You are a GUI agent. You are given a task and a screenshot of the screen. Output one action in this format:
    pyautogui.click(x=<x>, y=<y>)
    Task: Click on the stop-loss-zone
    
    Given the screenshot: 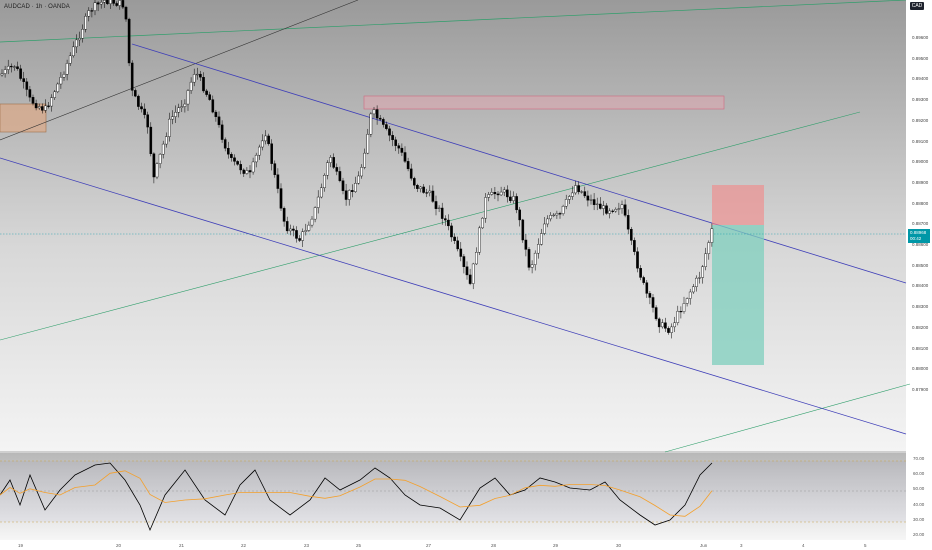 What is the action you would take?
    pyautogui.click(x=738, y=205)
    